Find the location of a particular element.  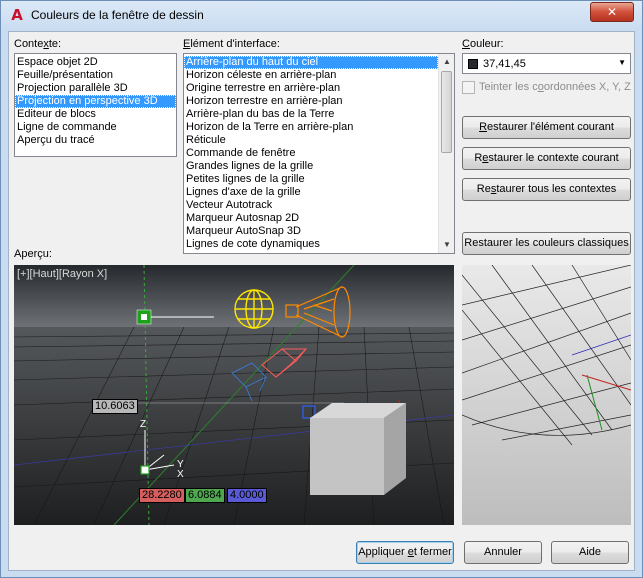

autocad-app-icon: A is located at coordinates (17, 15).